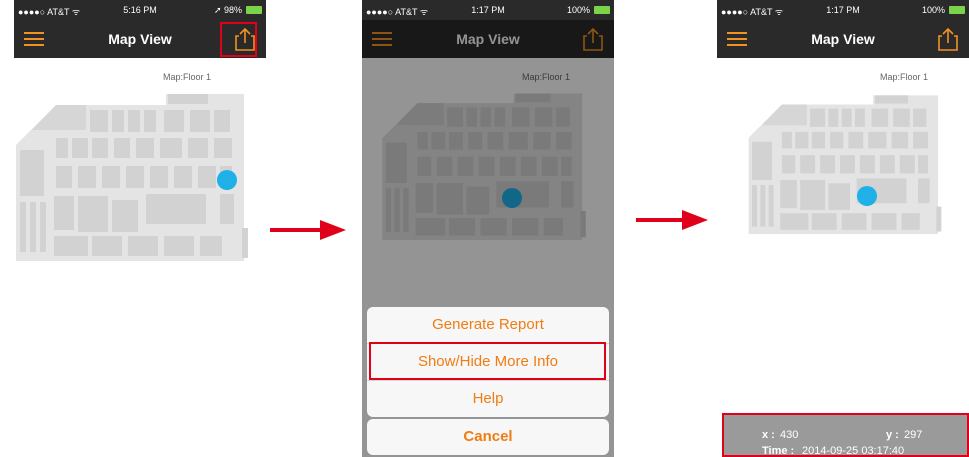 The width and height of the screenshot is (969, 457). What do you see at coordinates (488, 325) in the screenshot?
I see `generate-report-button: Generate Report` at bounding box center [488, 325].